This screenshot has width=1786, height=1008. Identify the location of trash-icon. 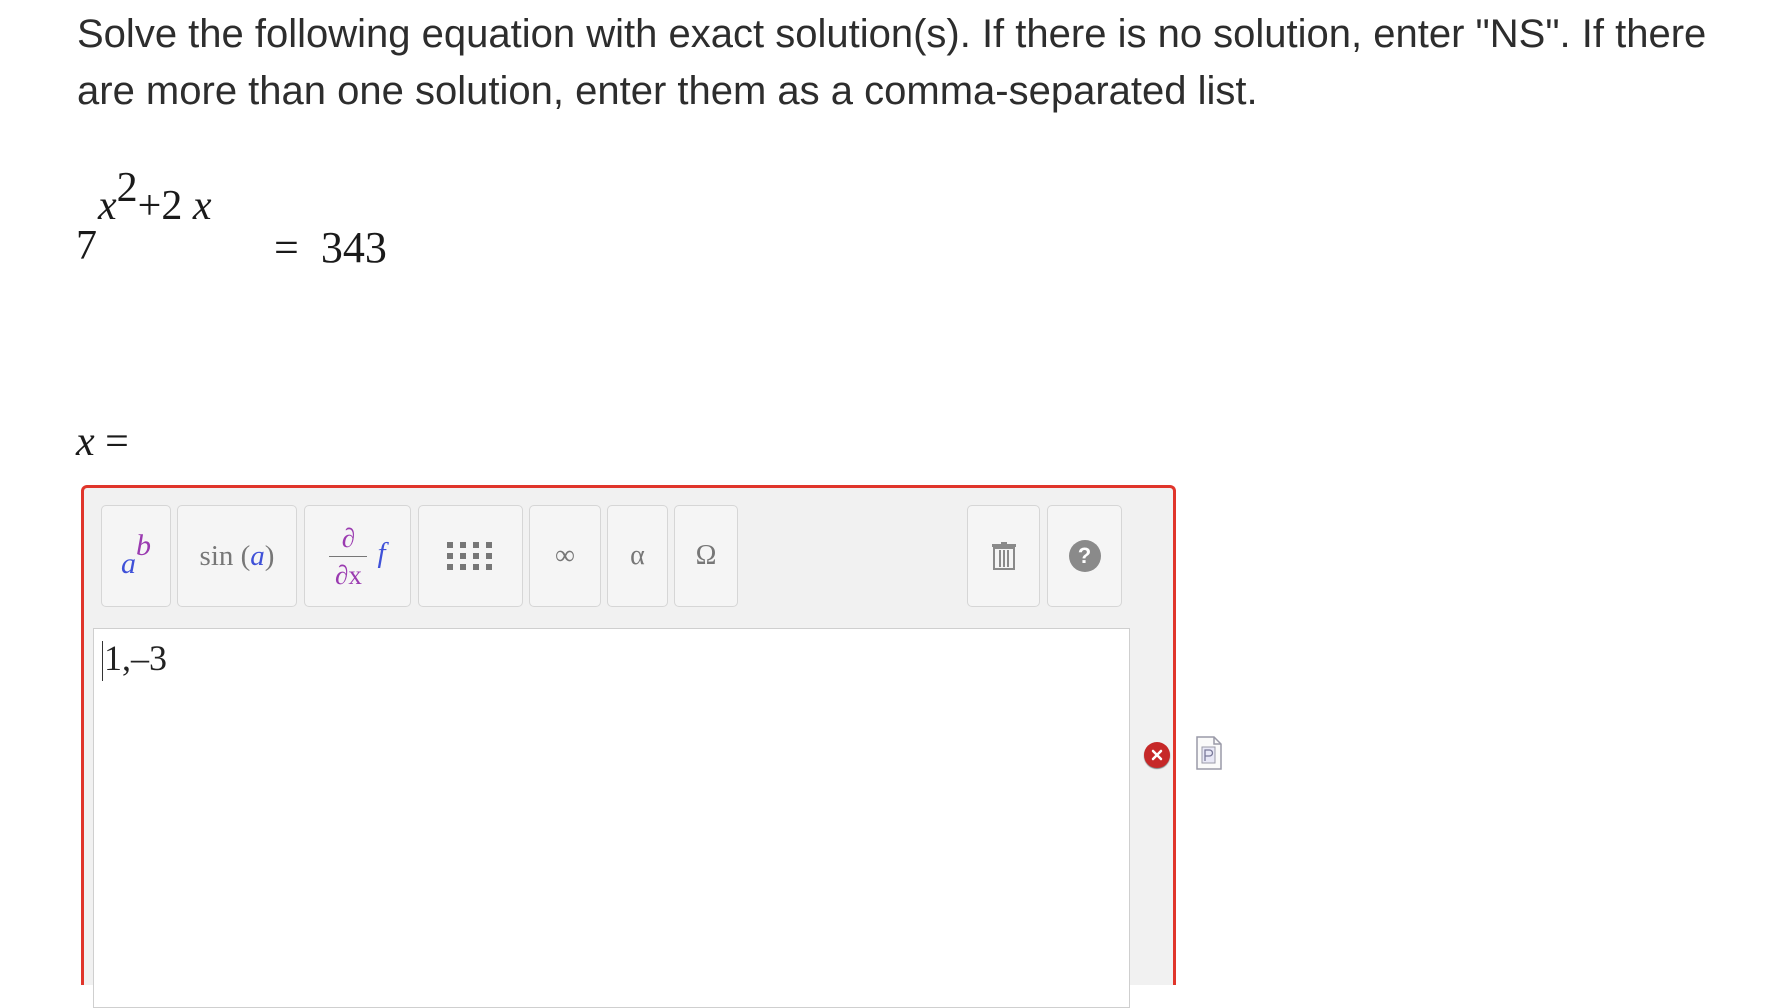
(1003, 556).